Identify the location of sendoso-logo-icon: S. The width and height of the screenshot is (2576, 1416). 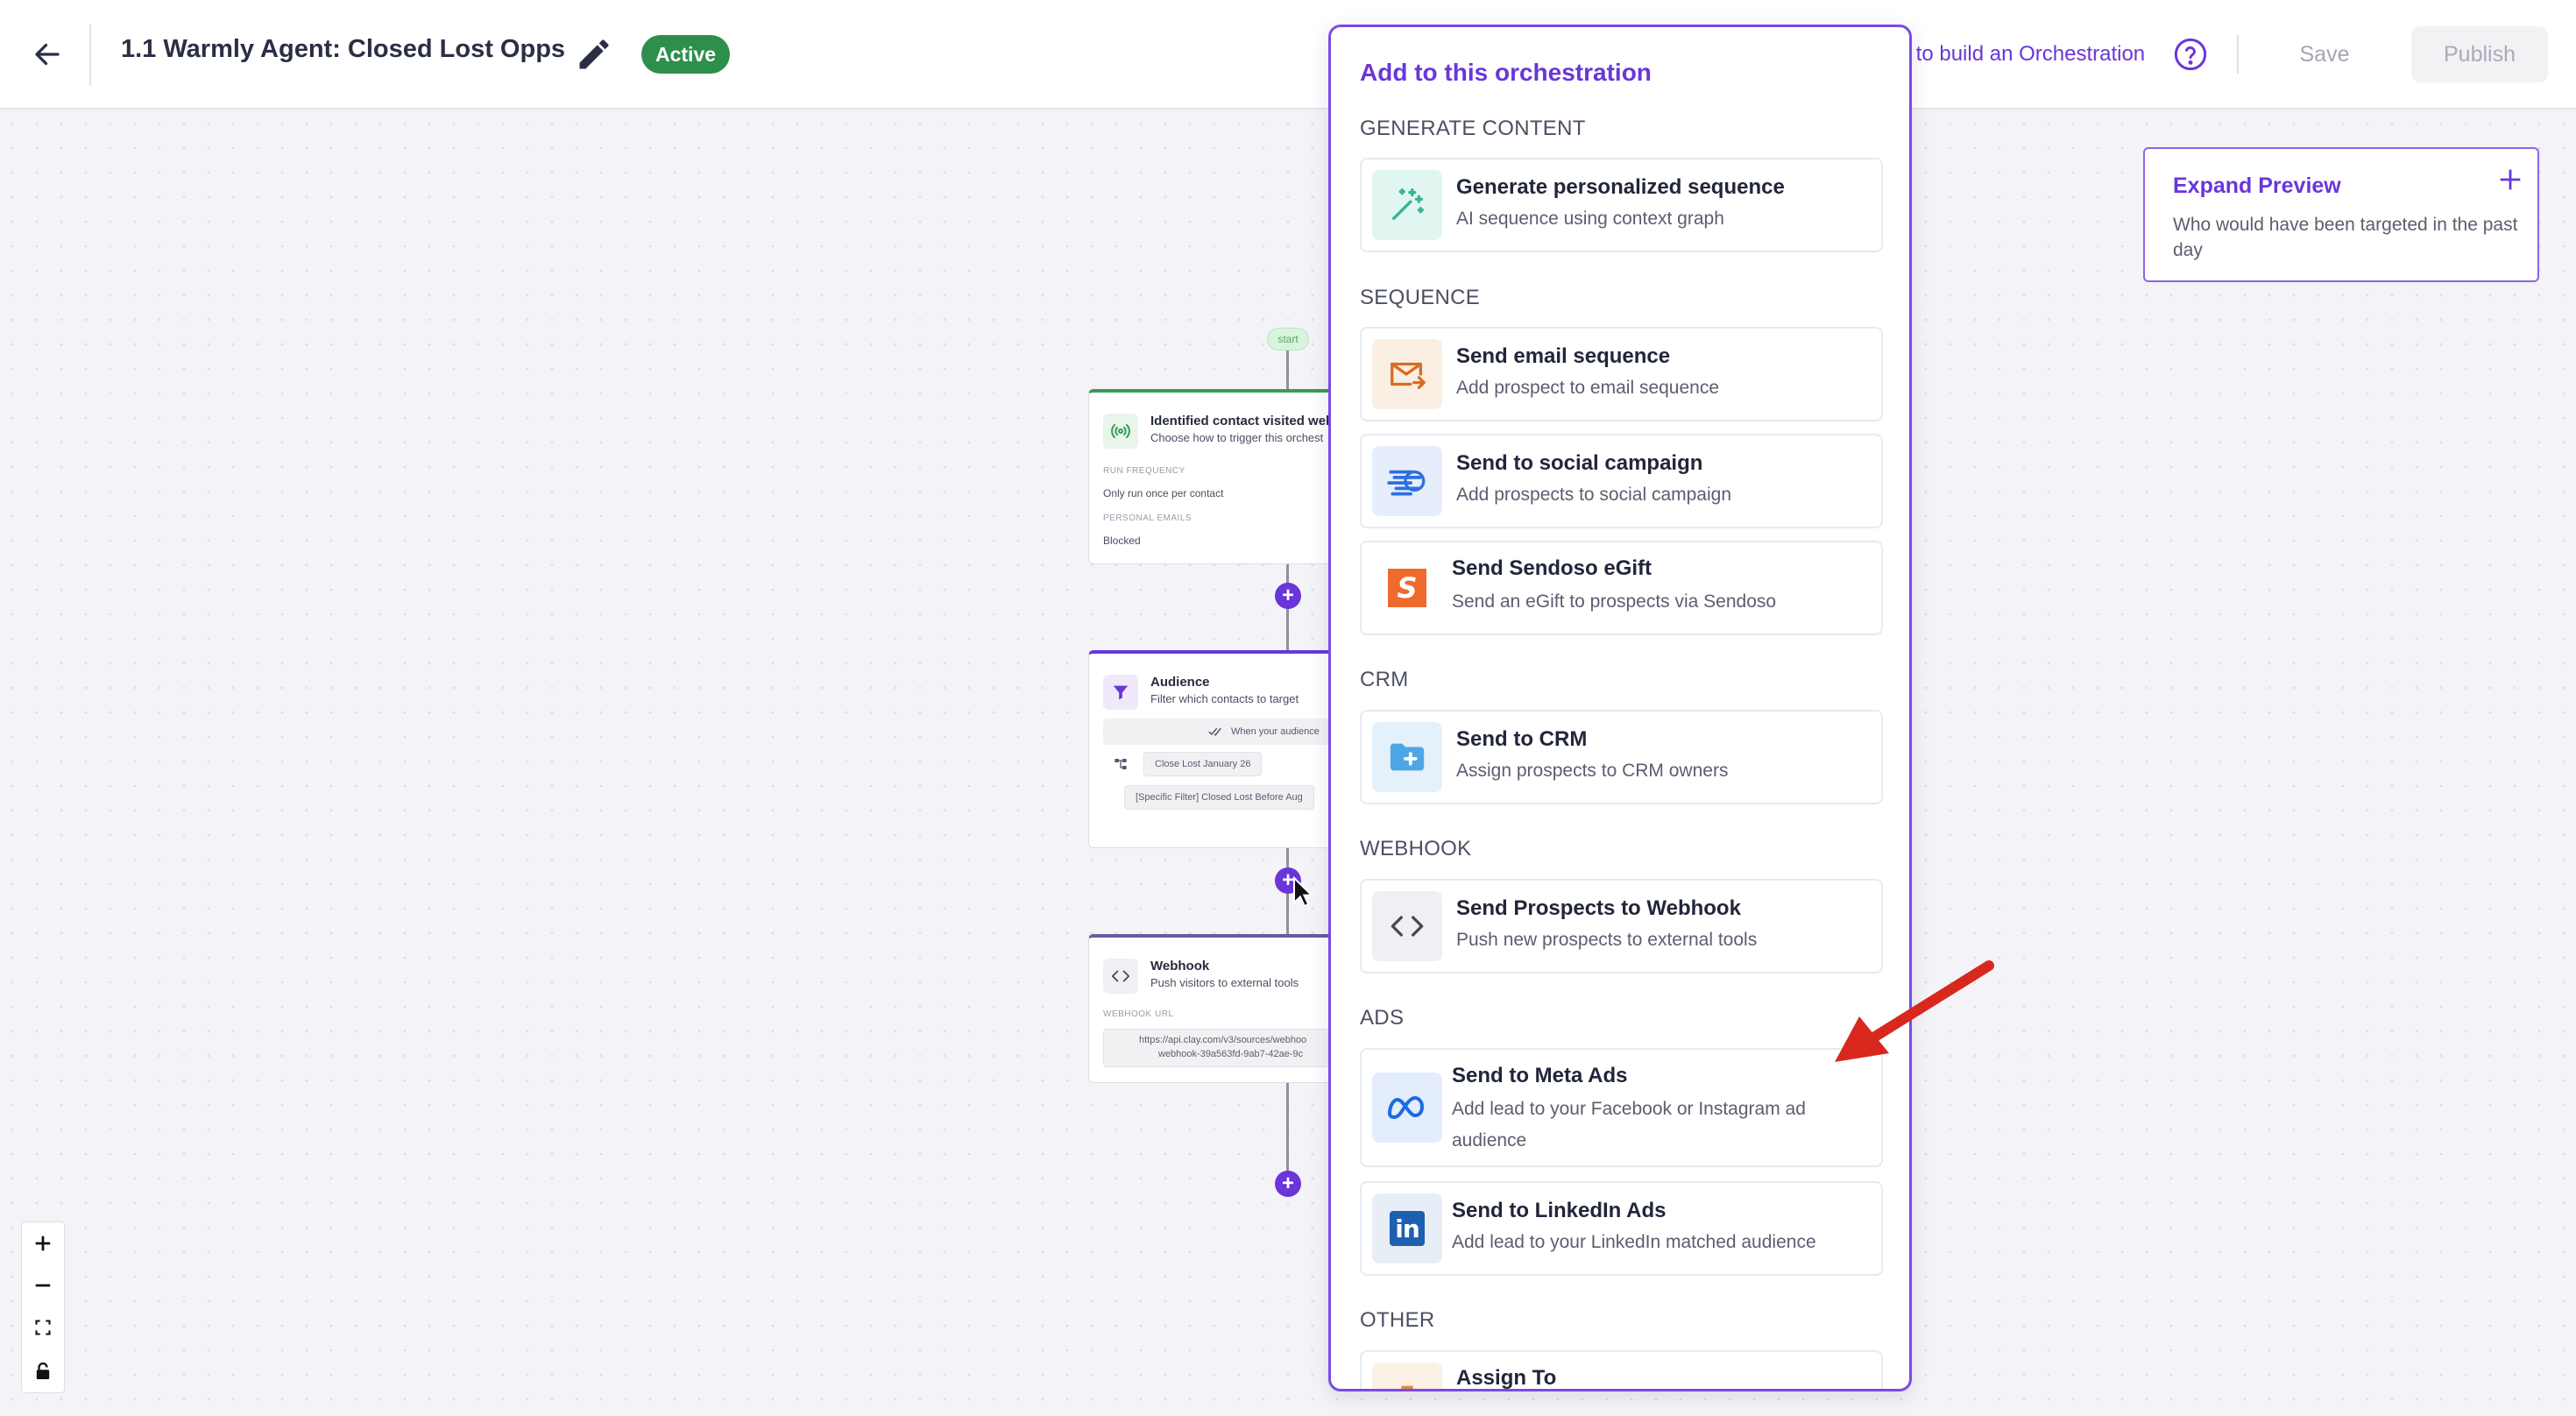
(1407, 588).